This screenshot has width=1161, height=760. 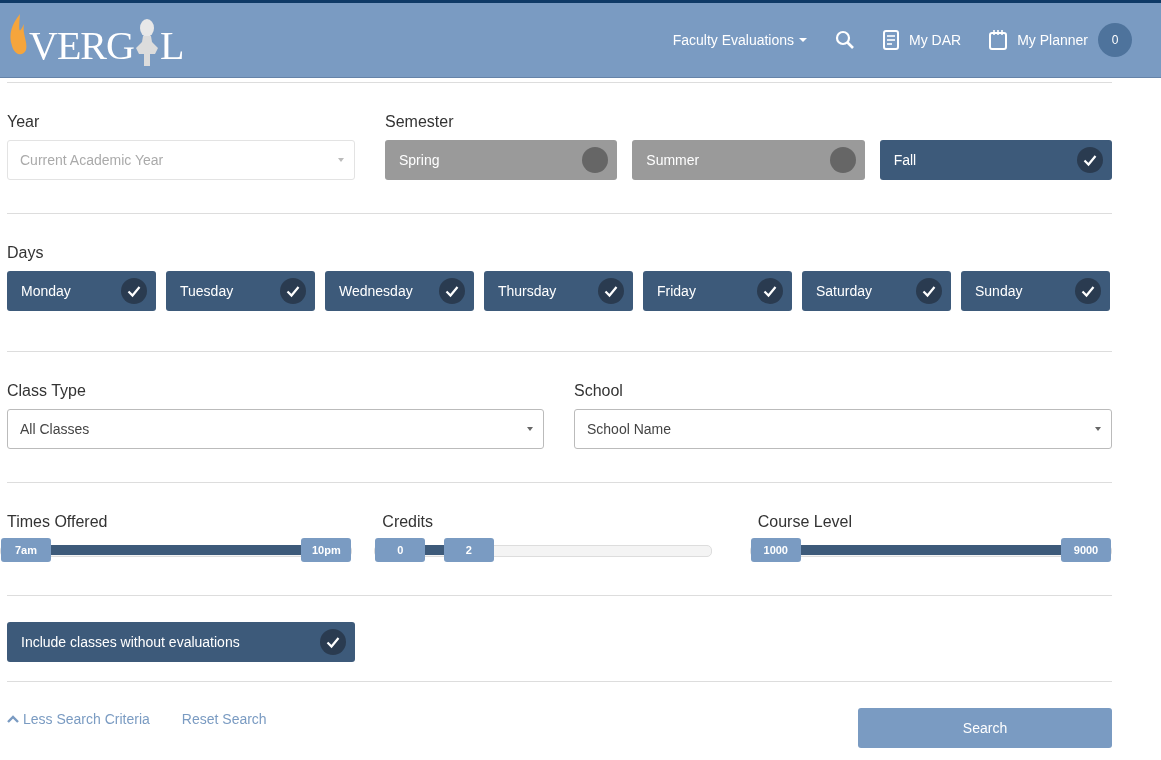 What do you see at coordinates (740, 40) in the screenshot?
I see `faculty-evaluations-menu: Faculty Evaluations` at bounding box center [740, 40].